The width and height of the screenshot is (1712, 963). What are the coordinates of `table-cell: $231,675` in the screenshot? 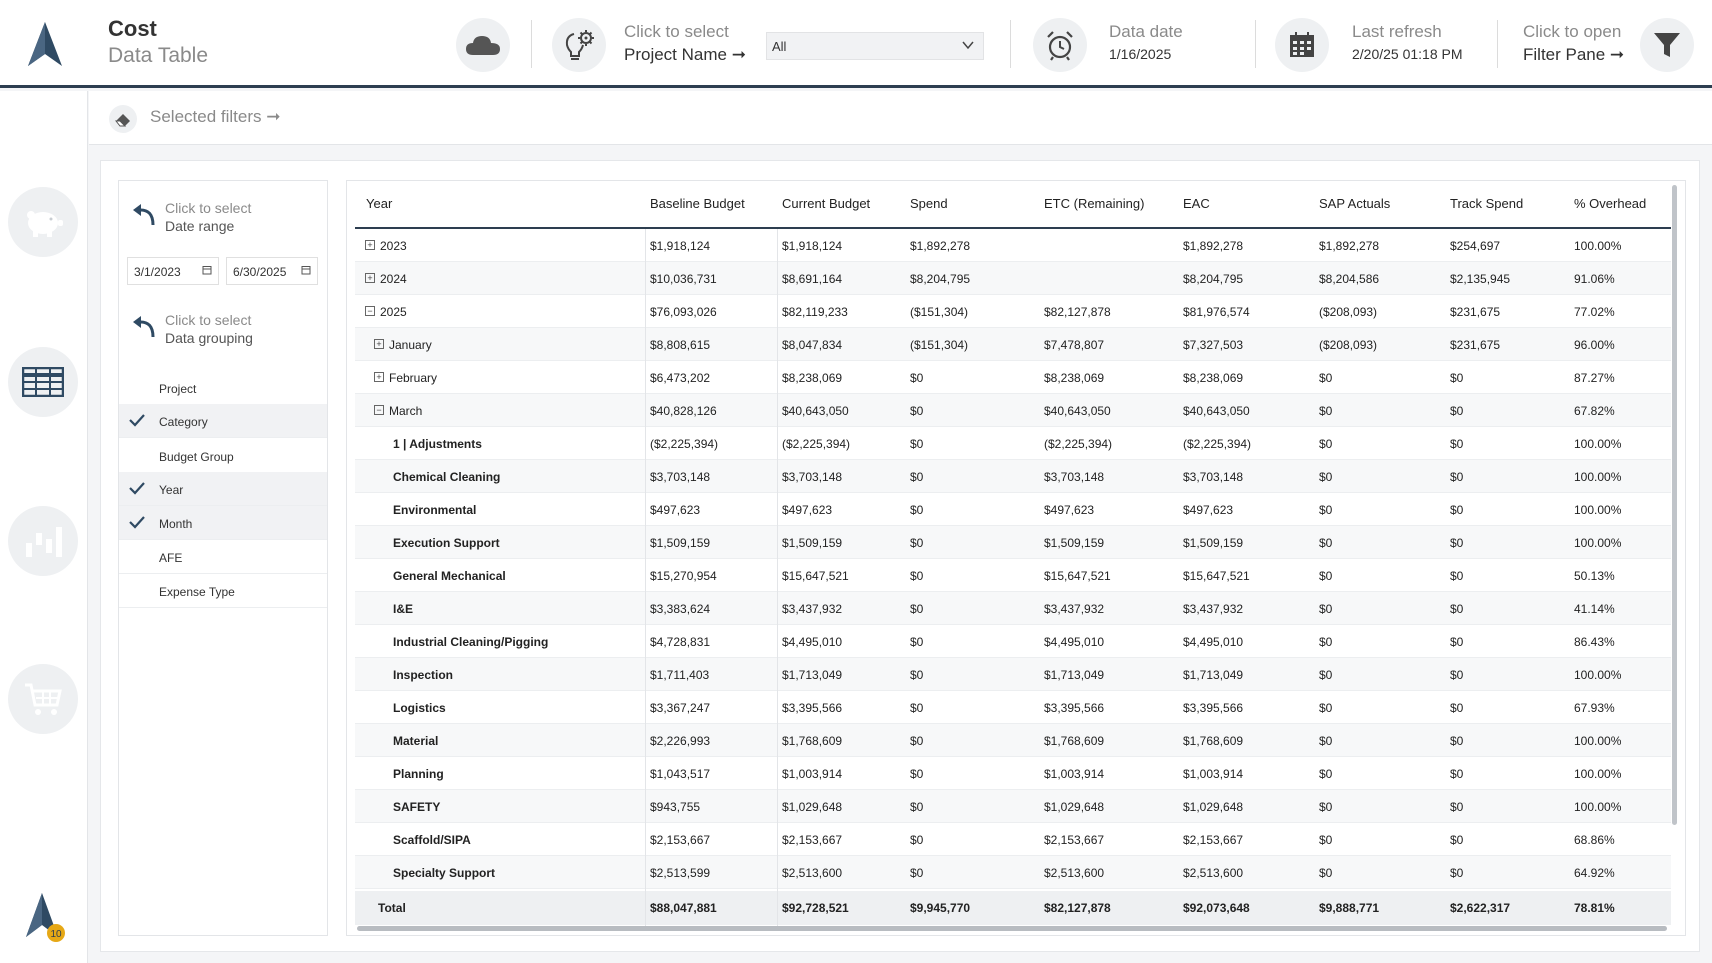 It's located at (1475, 312).